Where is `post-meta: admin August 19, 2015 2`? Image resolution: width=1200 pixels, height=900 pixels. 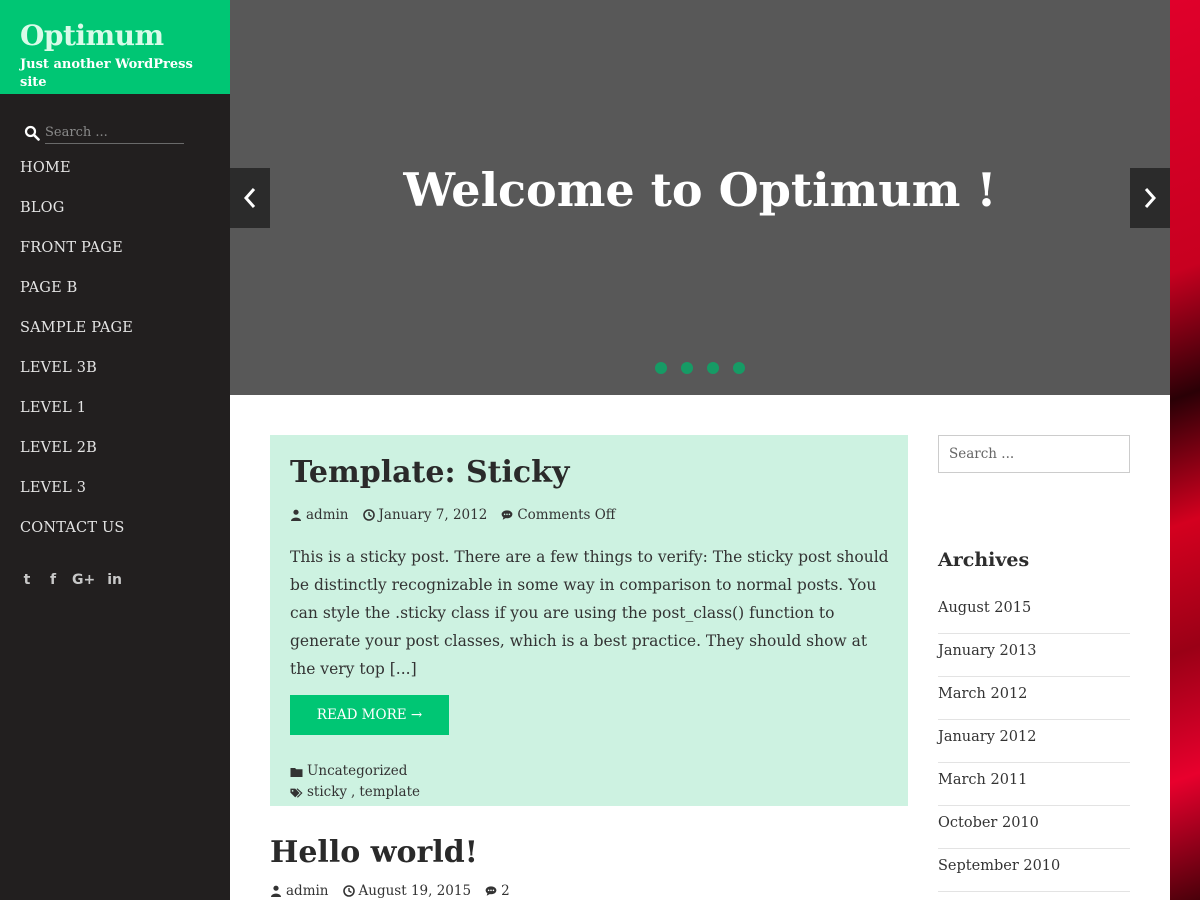
post-meta: admin August 19, 2015 2 is located at coordinates (390, 891).